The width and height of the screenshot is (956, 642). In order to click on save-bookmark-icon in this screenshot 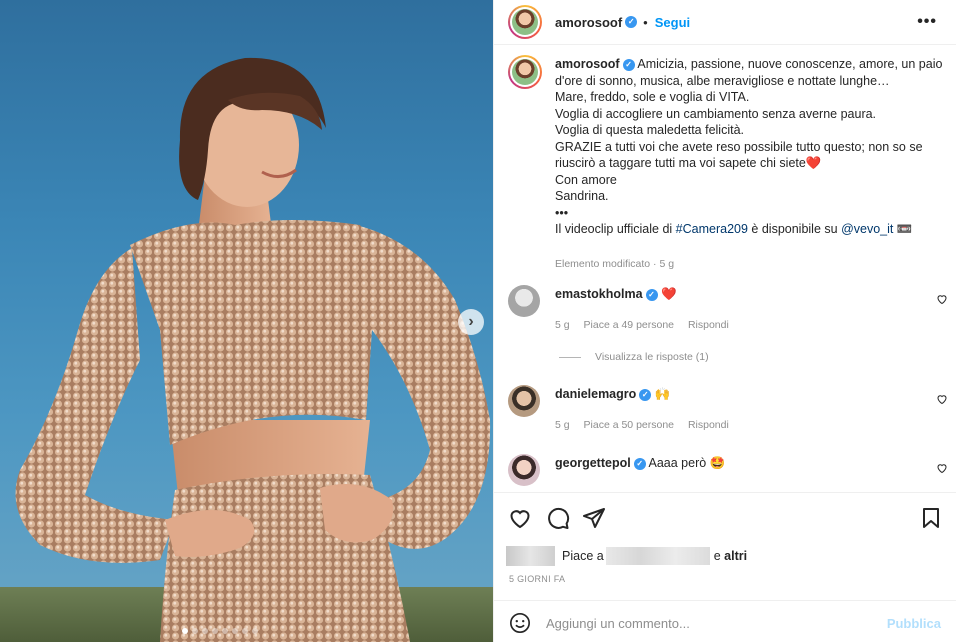, I will do `click(931, 518)`.